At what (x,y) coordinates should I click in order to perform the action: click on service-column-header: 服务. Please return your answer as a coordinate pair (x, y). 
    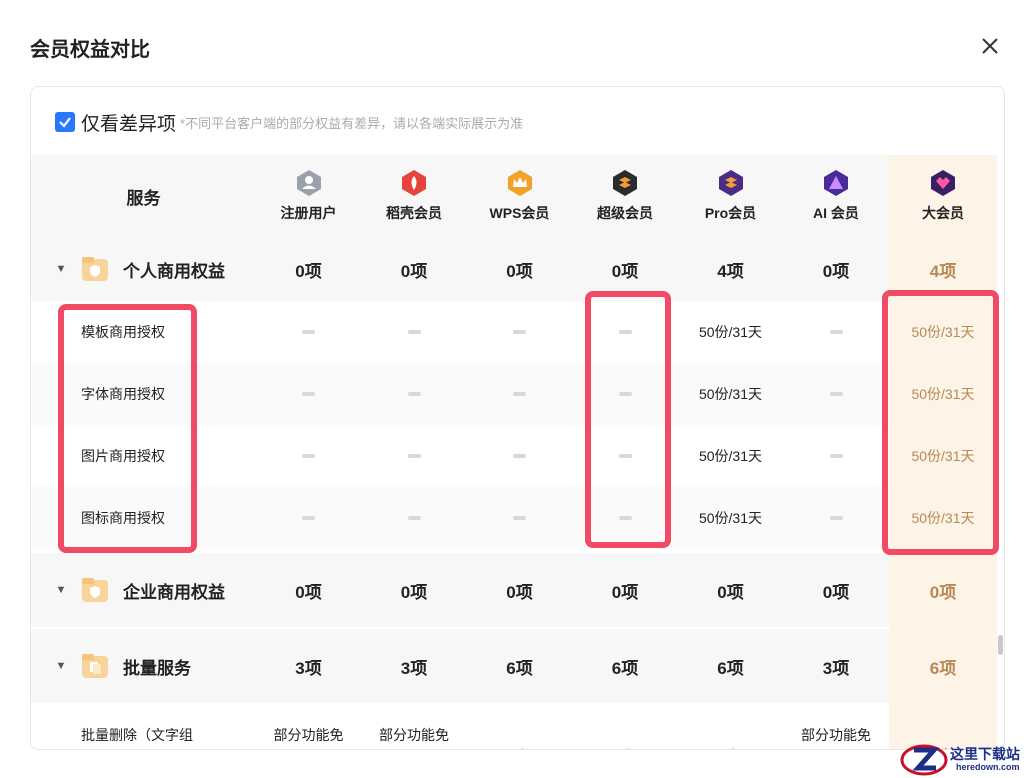
    Looking at the image, I should click on (143, 198).